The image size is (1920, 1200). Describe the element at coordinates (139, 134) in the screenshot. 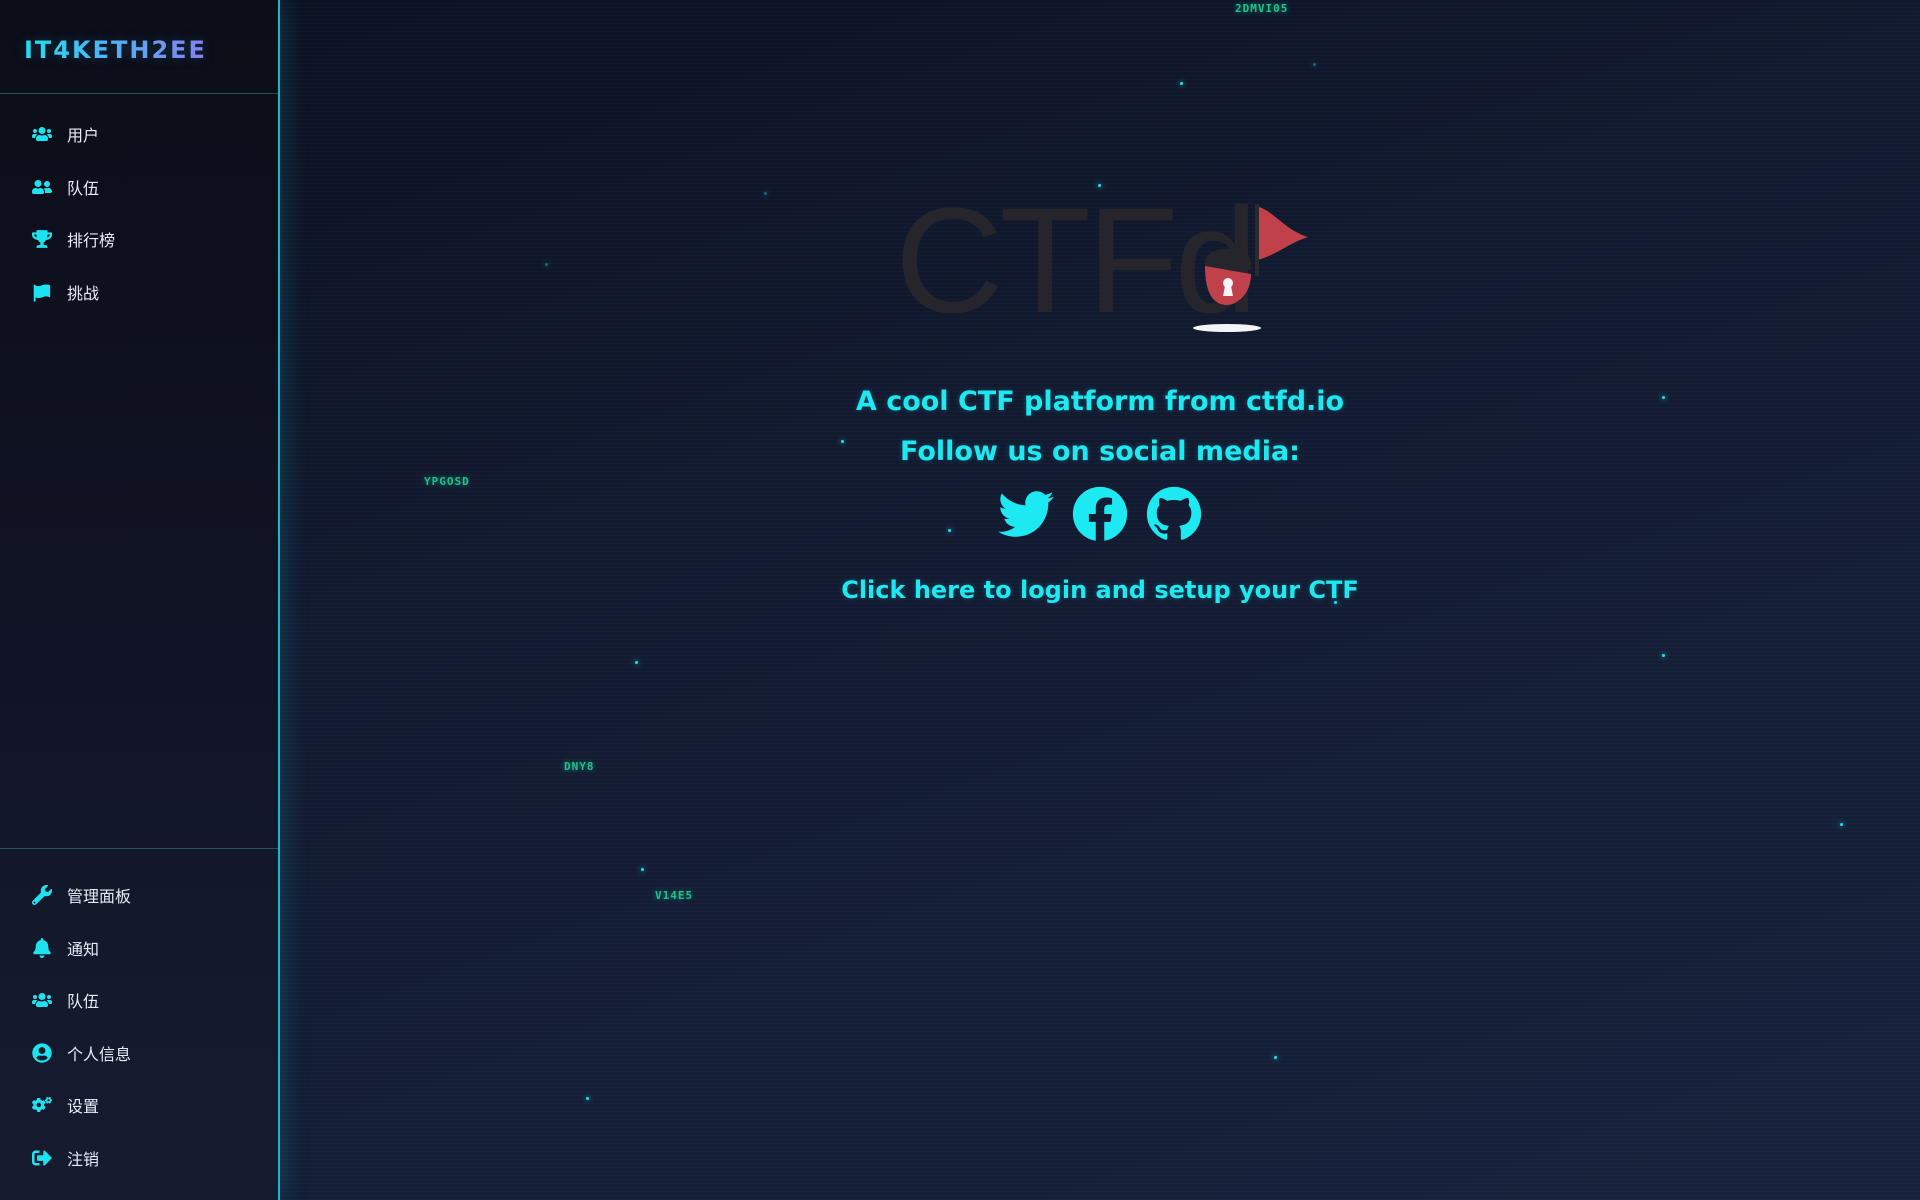

I see `sidebar-item-users: 用户` at that location.